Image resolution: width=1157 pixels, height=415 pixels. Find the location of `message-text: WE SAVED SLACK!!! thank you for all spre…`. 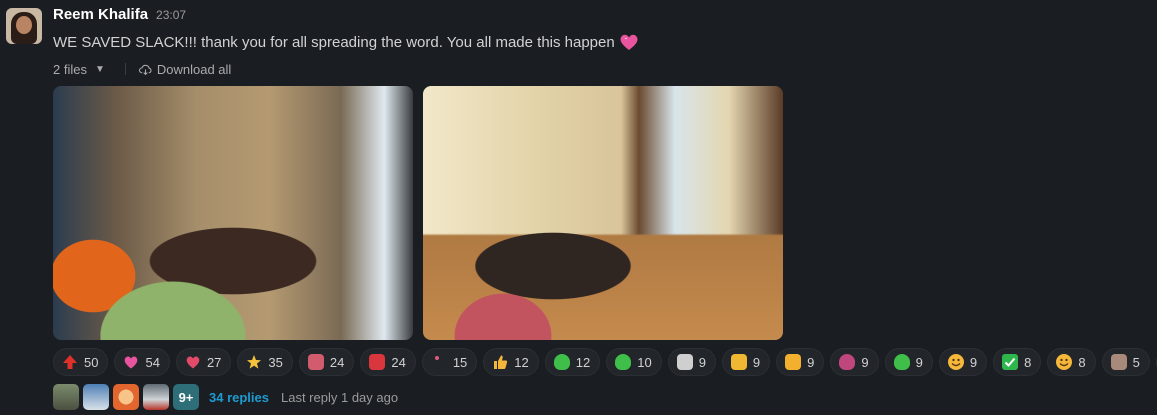

message-text: WE SAVED SLACK!!! thank you for all spre… is located at coordinates (600, 42).